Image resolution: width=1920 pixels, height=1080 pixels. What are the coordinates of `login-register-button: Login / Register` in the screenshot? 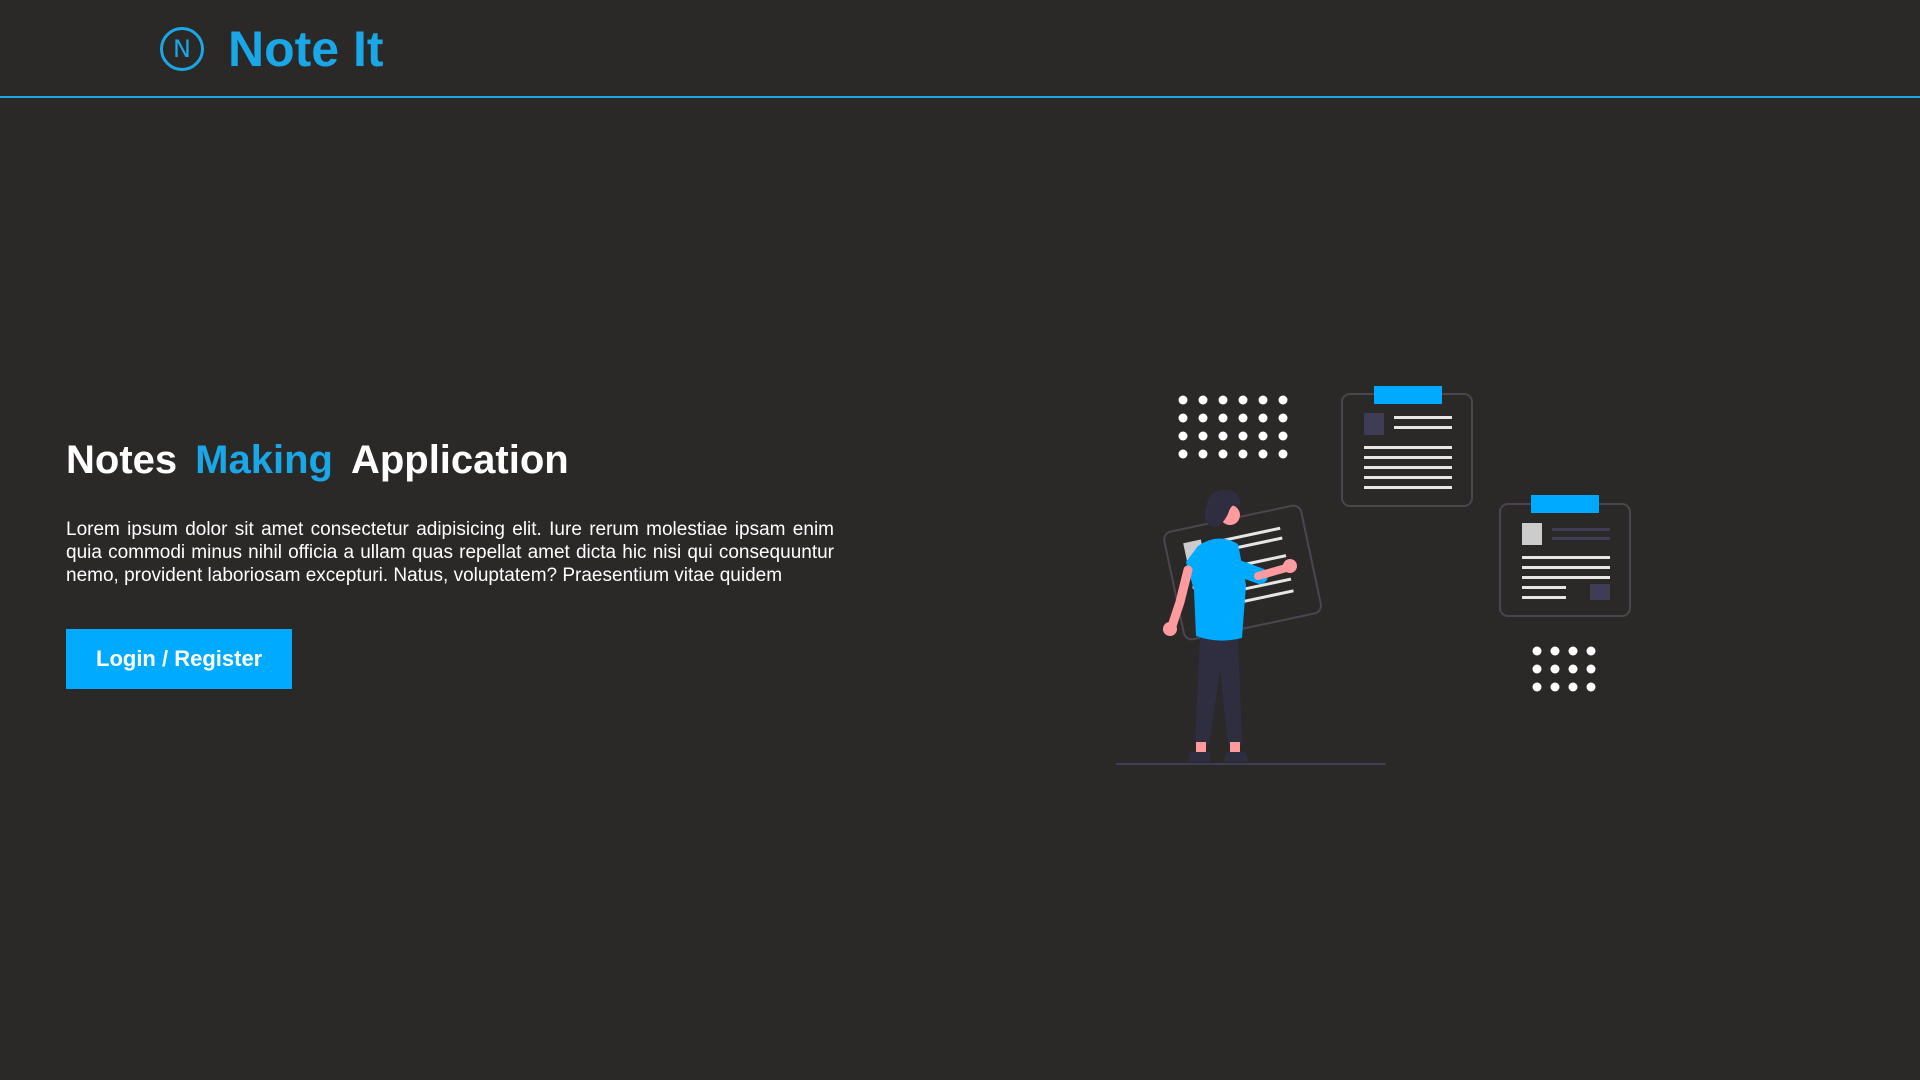 It's located at (179, 659).